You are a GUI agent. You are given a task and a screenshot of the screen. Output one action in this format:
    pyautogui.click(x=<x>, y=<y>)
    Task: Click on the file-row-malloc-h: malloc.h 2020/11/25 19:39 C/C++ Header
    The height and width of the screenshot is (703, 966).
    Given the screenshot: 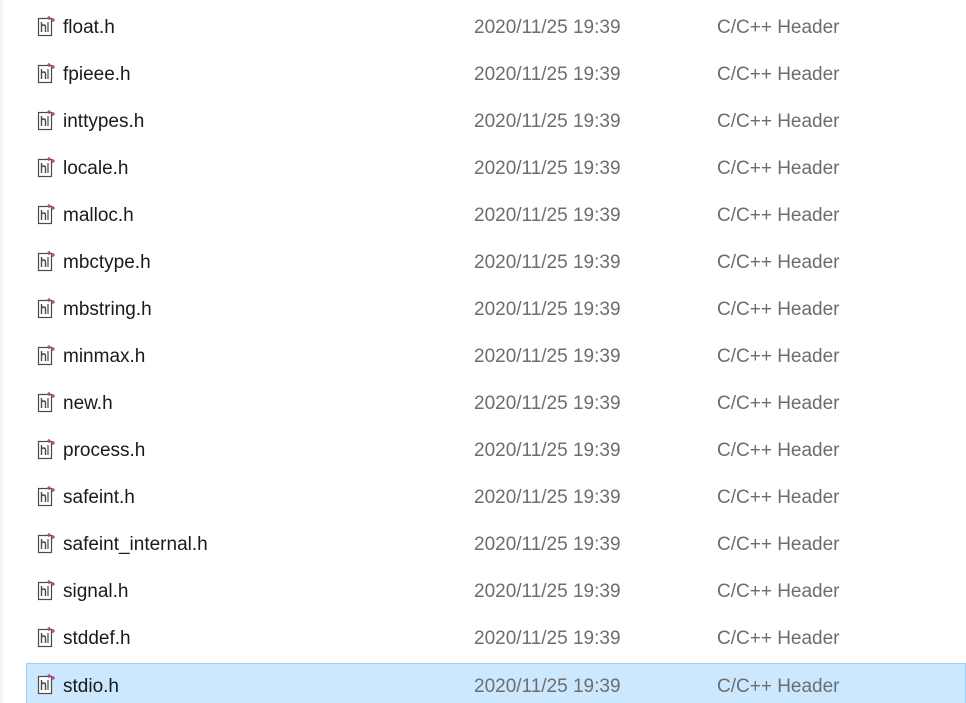 What is the action you would take?
    pyautogui.click(x=483, y=216)
    